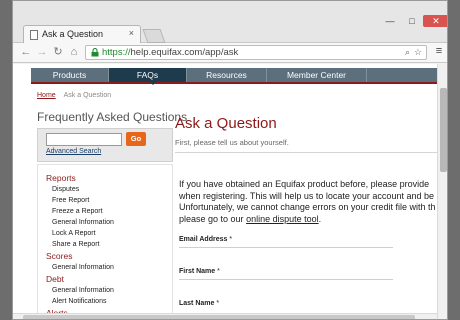 This screenshot has height=320, width=460. Describe the element at coordinates (199, 303) in the screenshot. I see `last-name-field-label: Last Name *` at that location.